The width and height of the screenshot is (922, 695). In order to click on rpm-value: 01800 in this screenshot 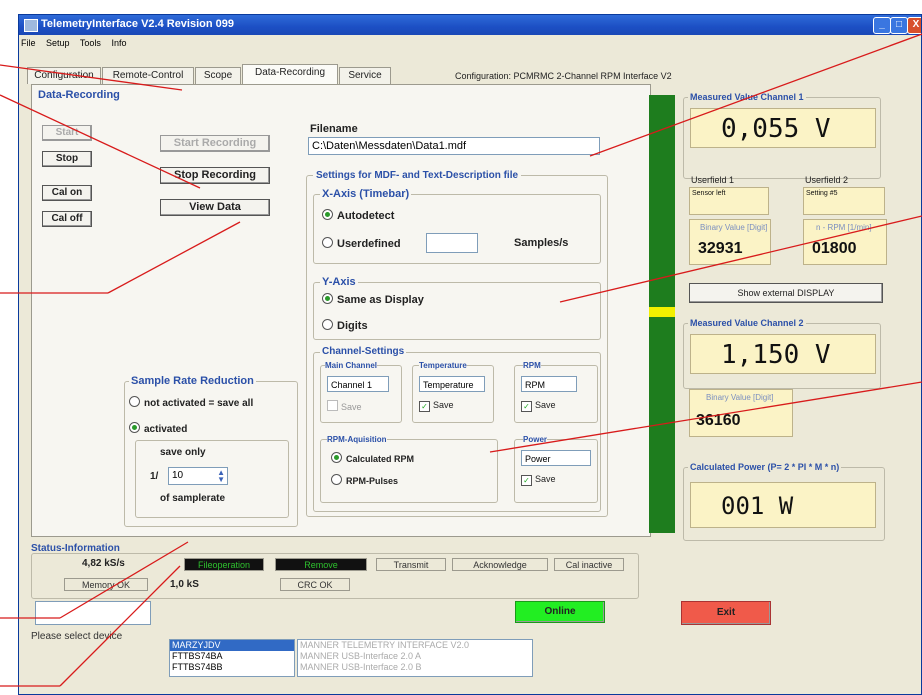, I will do `click(834, 248)`.